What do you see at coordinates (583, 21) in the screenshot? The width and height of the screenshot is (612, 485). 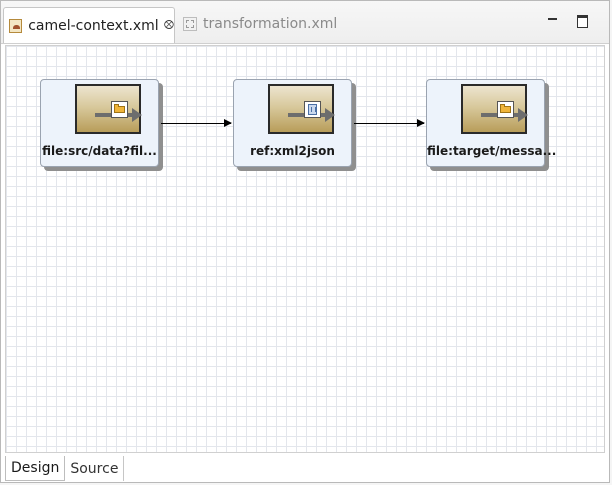 I see `maximize-icon` at bounding box center [583, 21].